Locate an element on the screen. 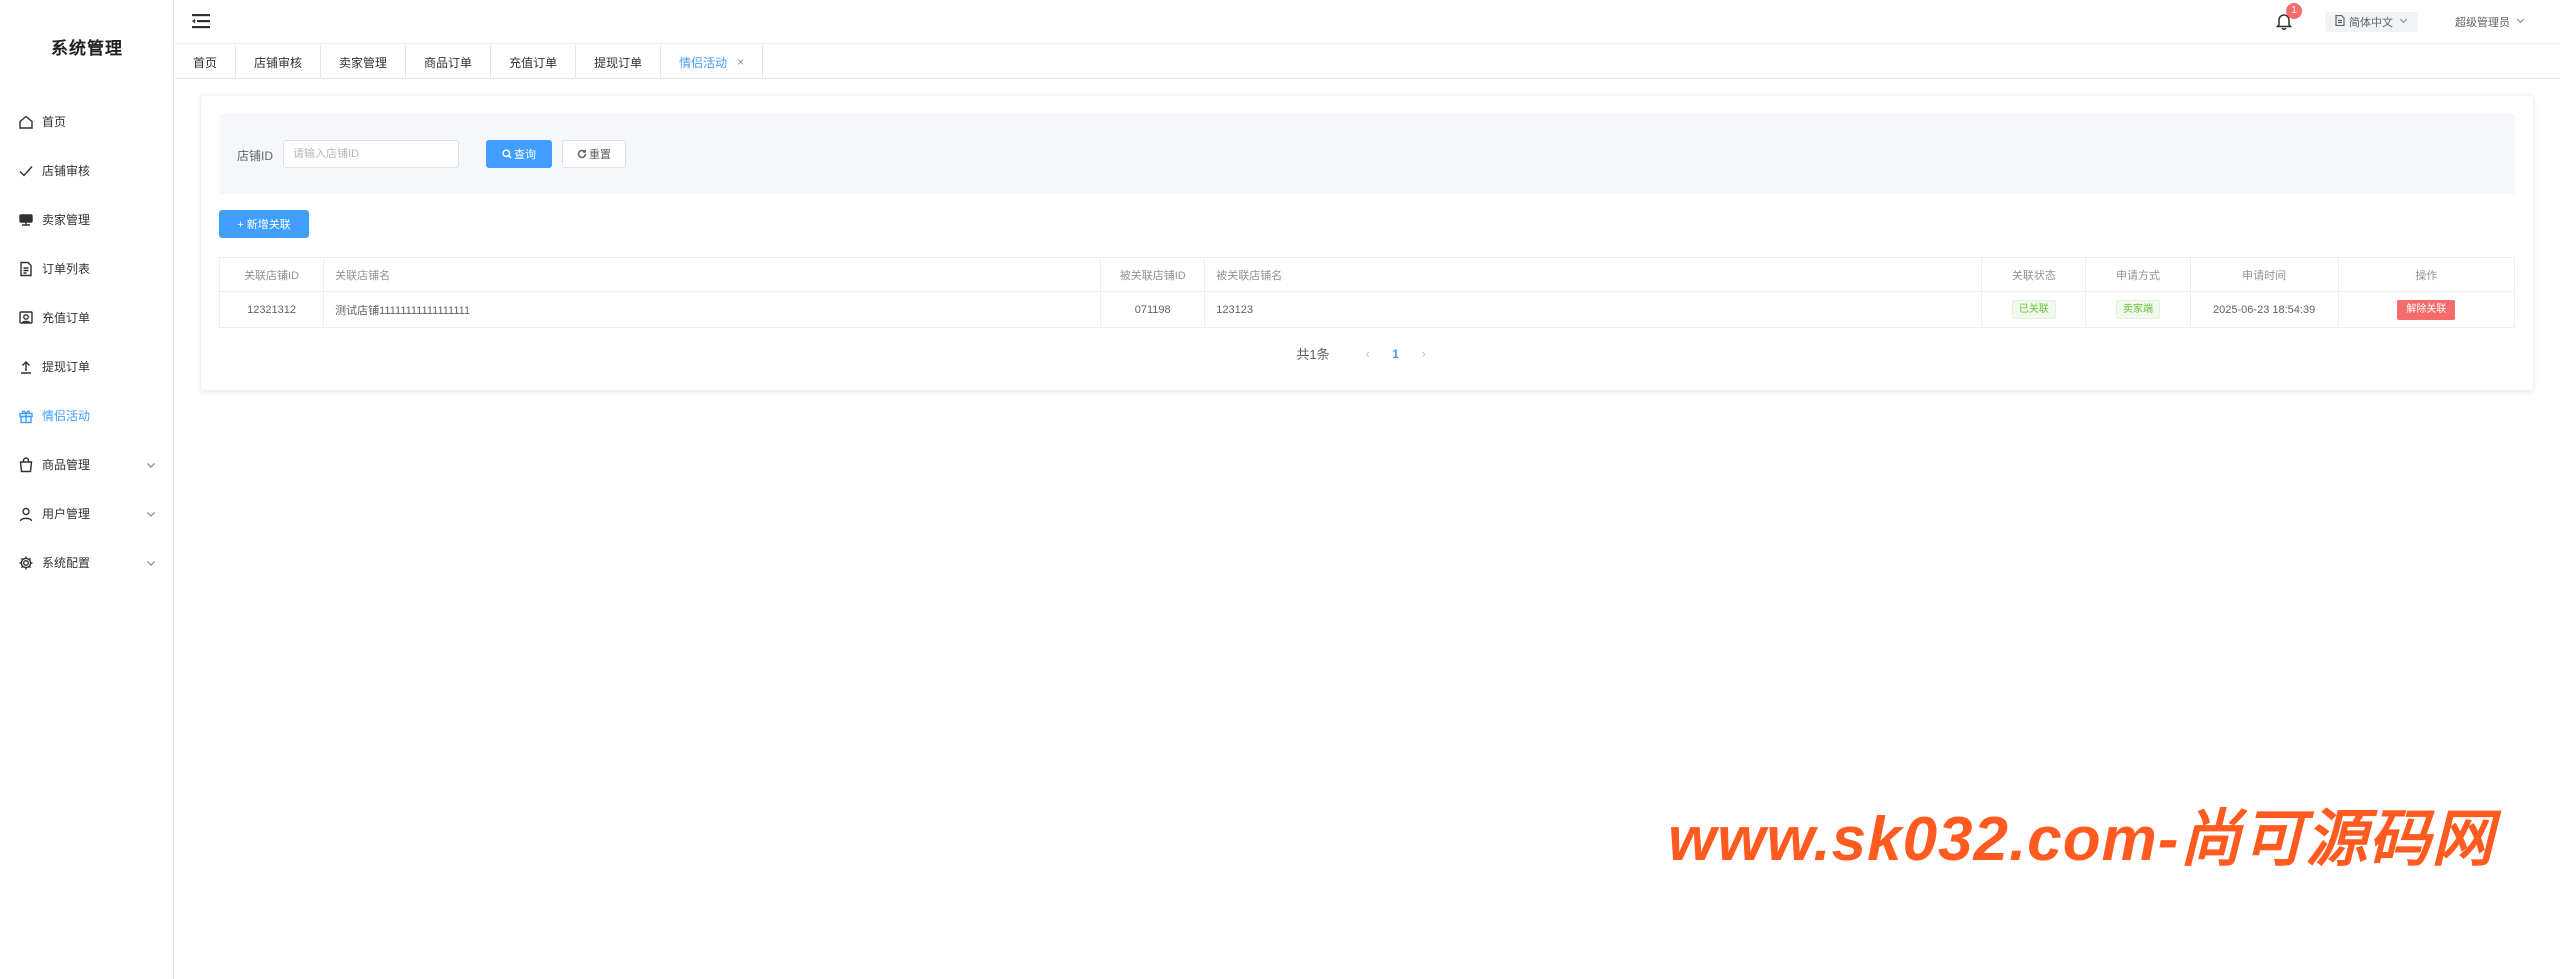 The height and width of the screenshot is (979, 2560). column-header: 被关联店铺名 is located at coordinates (1593, 274).